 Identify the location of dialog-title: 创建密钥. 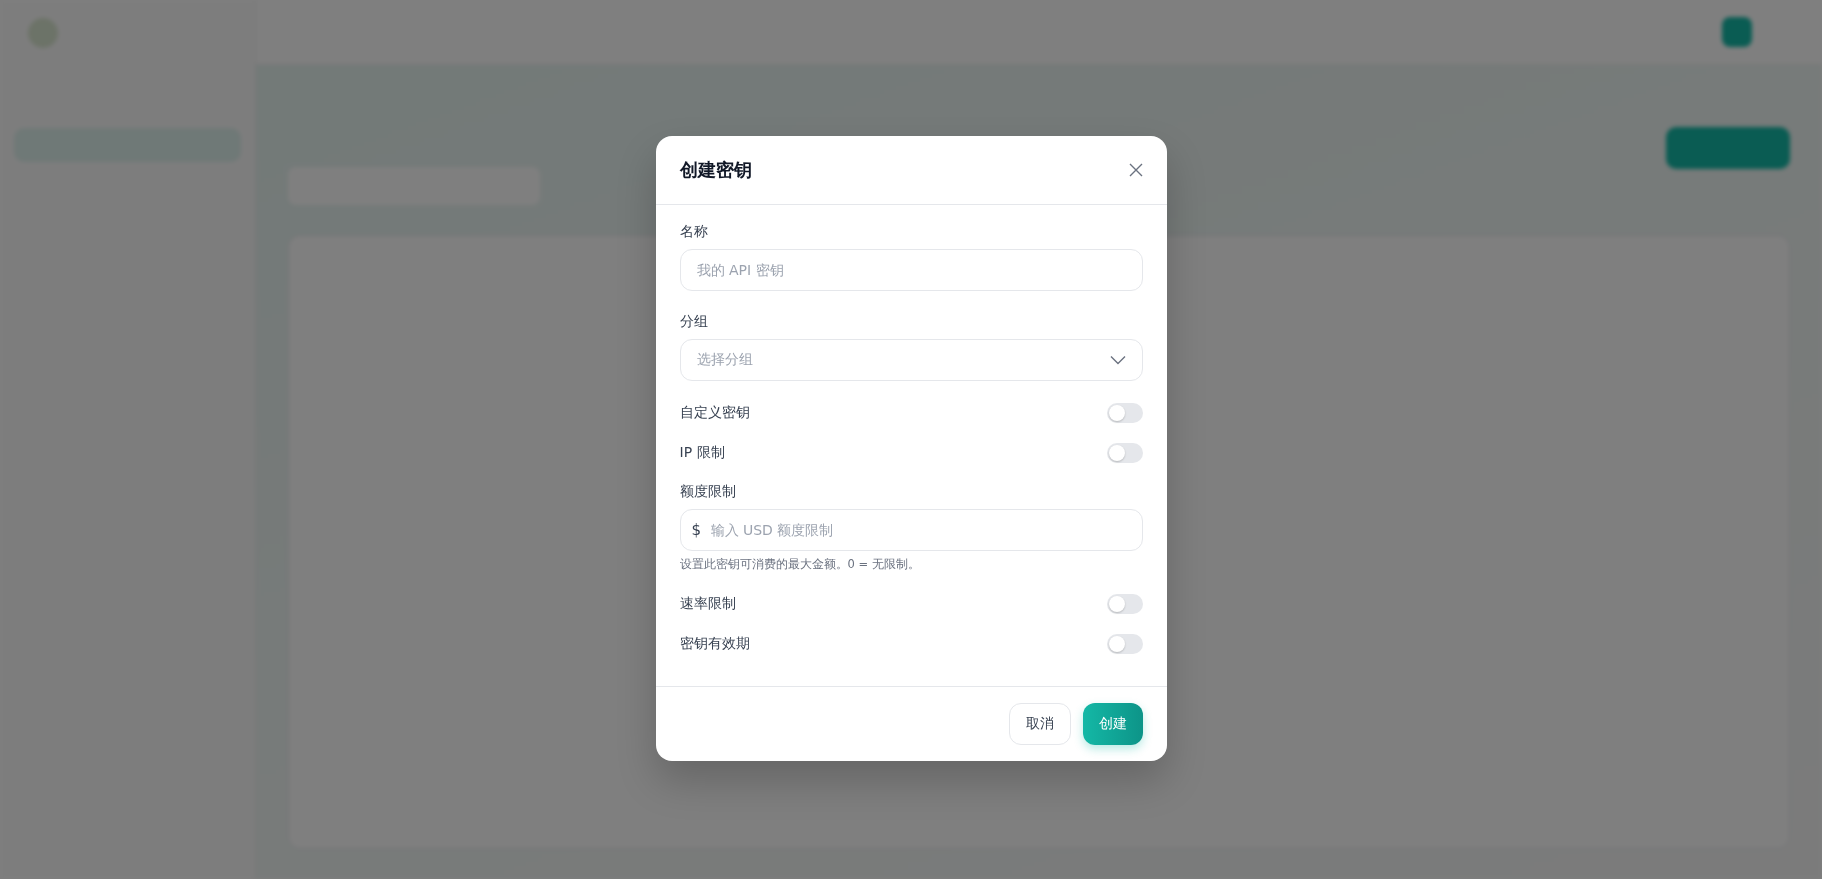
(715, 170).